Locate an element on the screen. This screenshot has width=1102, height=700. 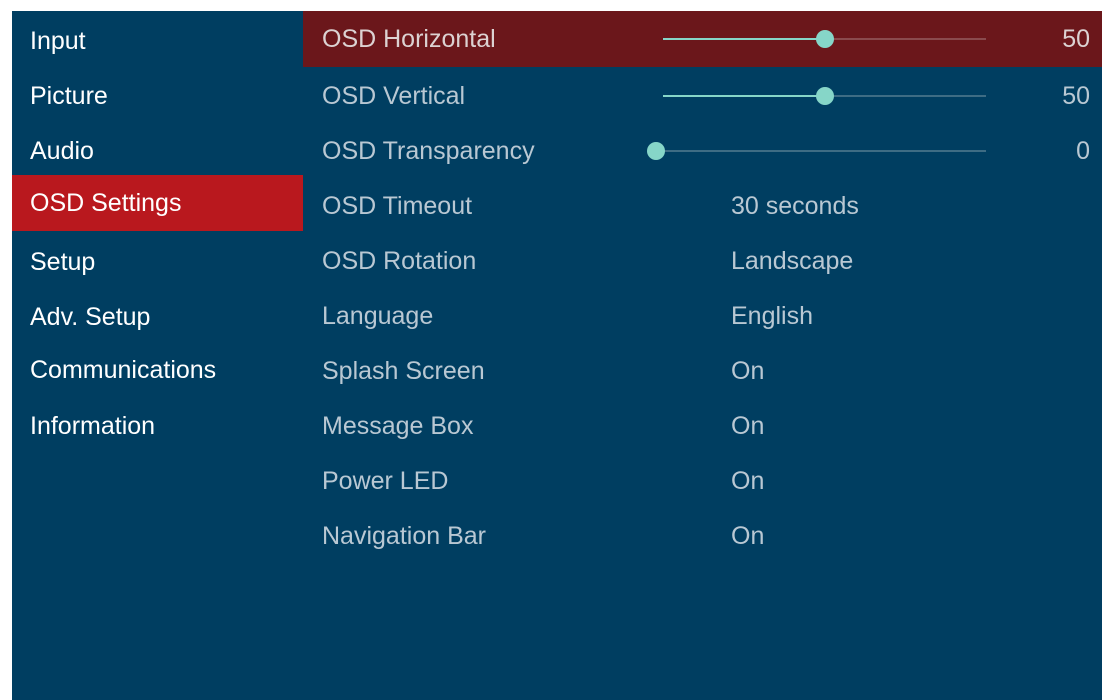
osd-vertical-slider is located at coordinates (824, 96).